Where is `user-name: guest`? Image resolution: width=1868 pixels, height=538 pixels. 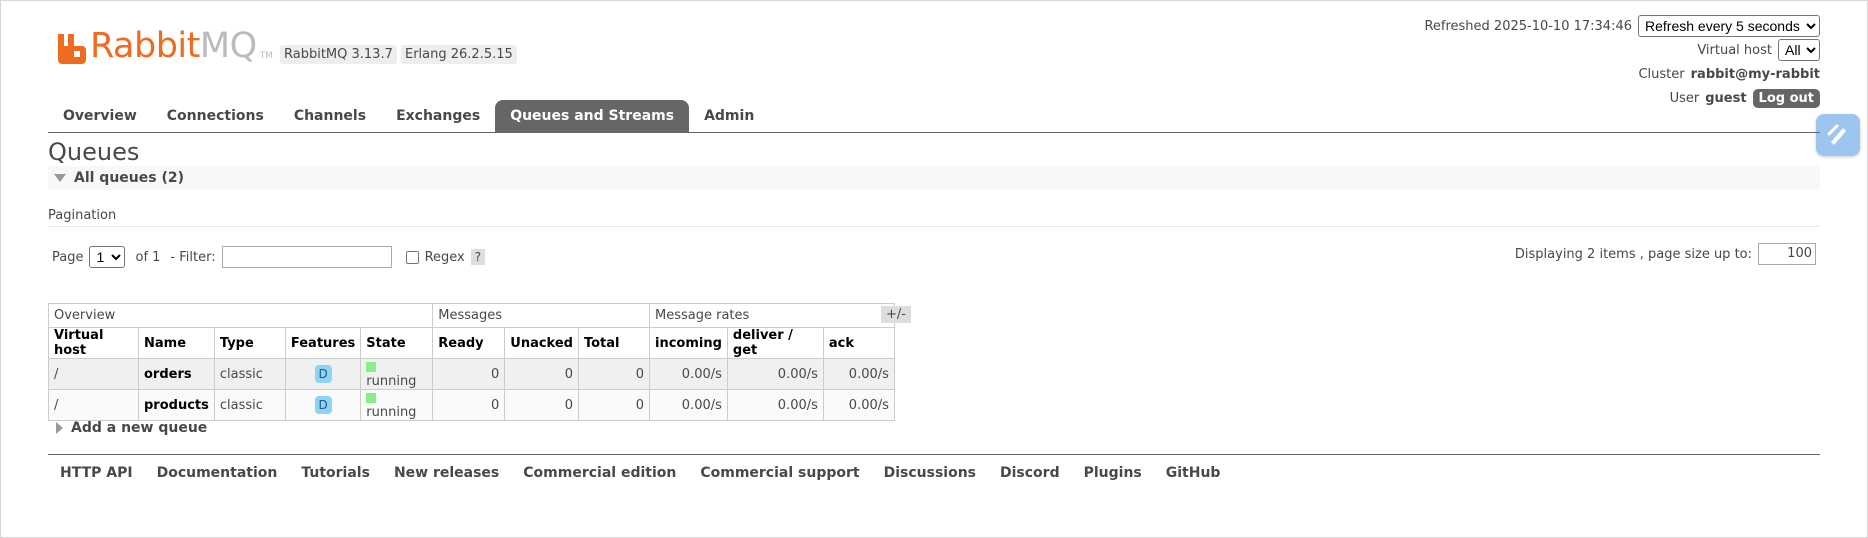 user-name: guest is located at coordinates (1726, 98).